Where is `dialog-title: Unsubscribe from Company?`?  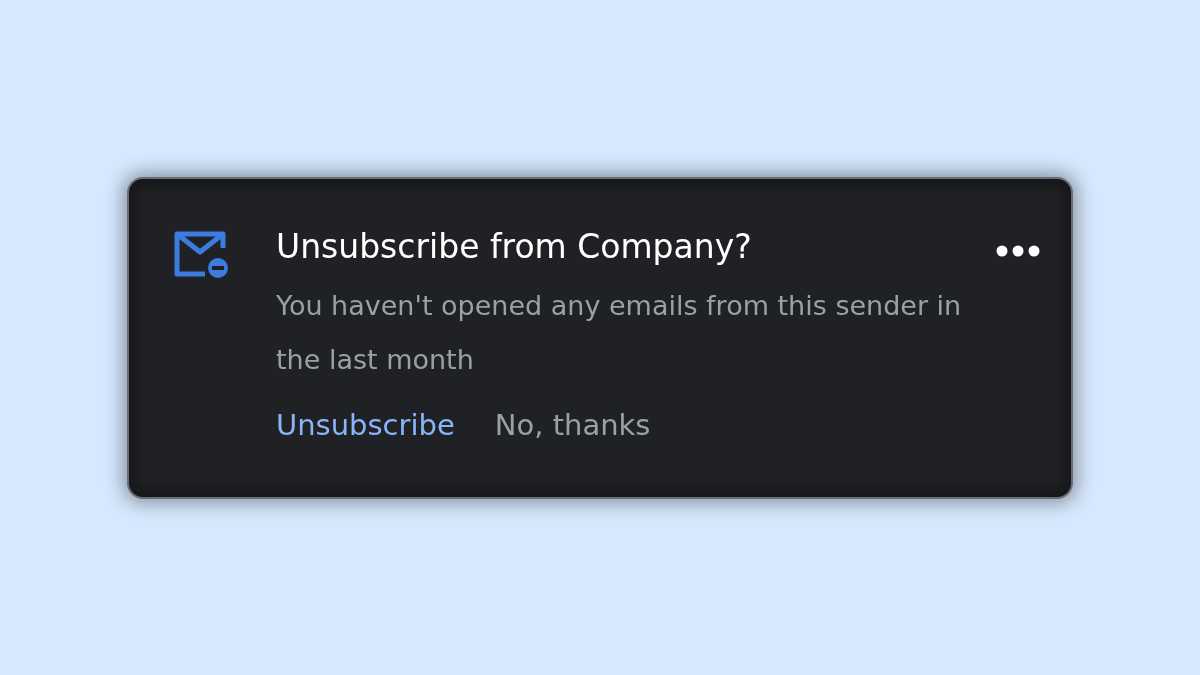
dialog-title: Unsubscribe from Company? is located at coordinates (514, 246).